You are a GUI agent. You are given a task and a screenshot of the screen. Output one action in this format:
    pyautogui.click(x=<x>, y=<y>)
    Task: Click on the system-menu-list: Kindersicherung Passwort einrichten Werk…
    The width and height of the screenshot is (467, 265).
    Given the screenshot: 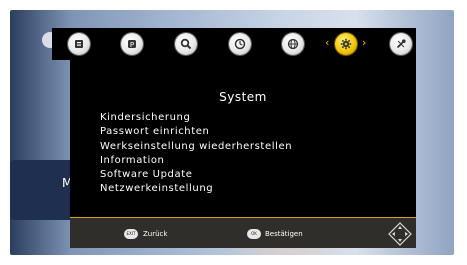 What is the action you would take?
    pyautogui.click(x=196, y=154)
    